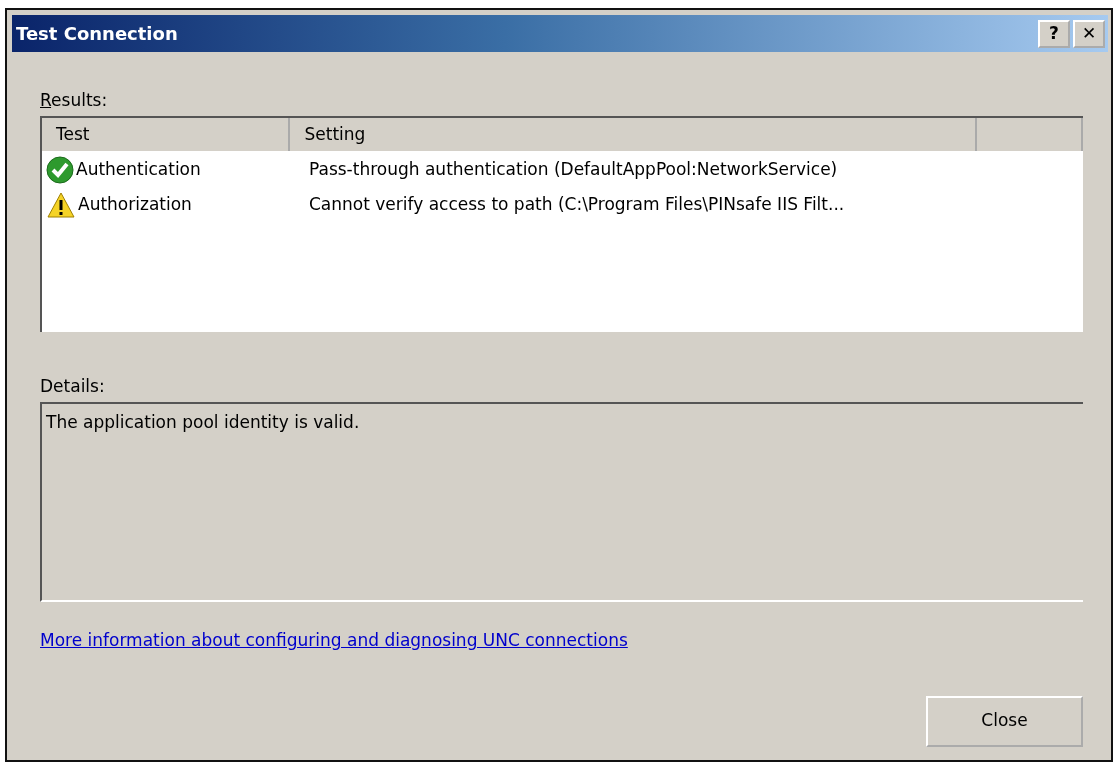 Image resolution: width=1119 pixels, height=766 pixels. I want to click on details-label: Details:, so click(73, 386).